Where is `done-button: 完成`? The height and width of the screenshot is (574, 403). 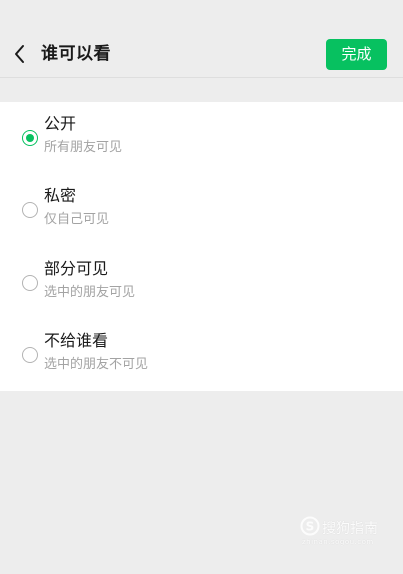
done-button: 完成 is located at coordinates (356, 54).